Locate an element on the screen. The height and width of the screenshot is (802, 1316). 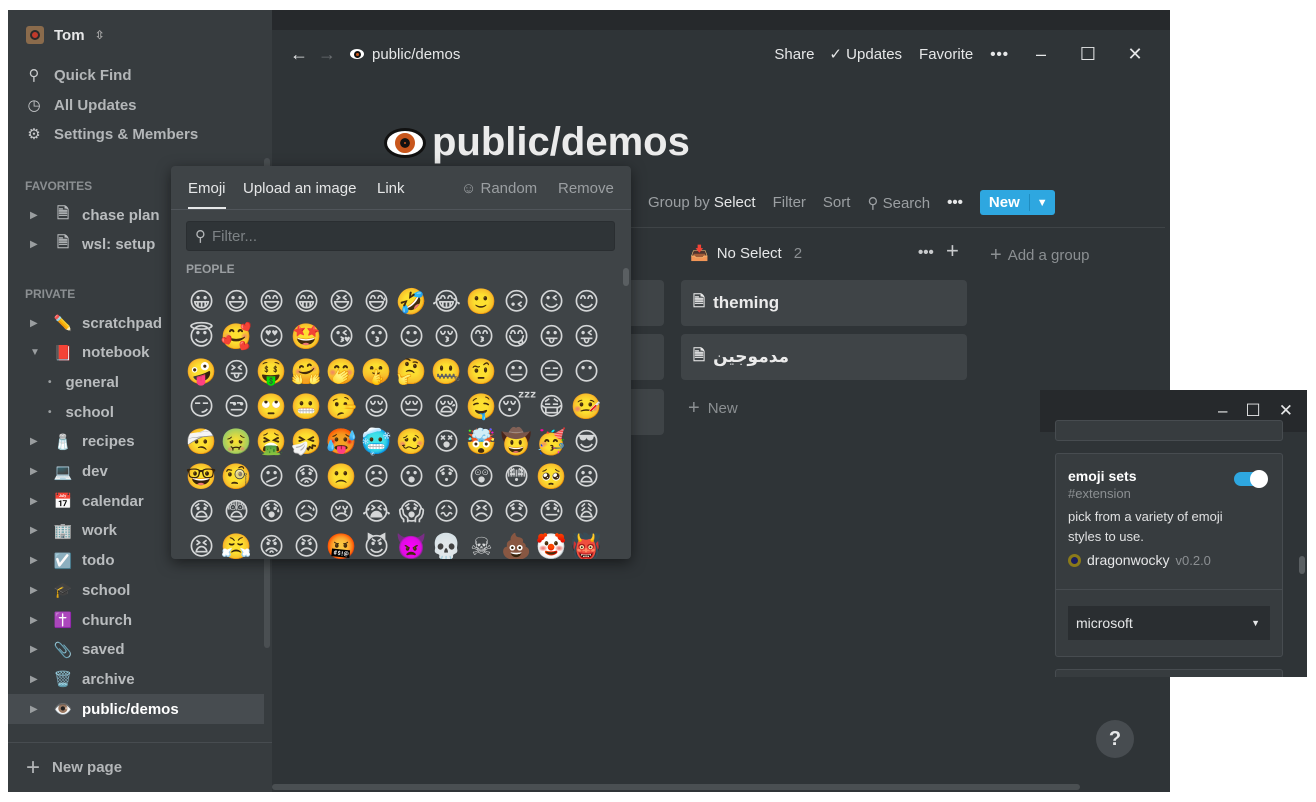
sidebar-item: ▶ ✝️ church is located at coordinates (136, 620).